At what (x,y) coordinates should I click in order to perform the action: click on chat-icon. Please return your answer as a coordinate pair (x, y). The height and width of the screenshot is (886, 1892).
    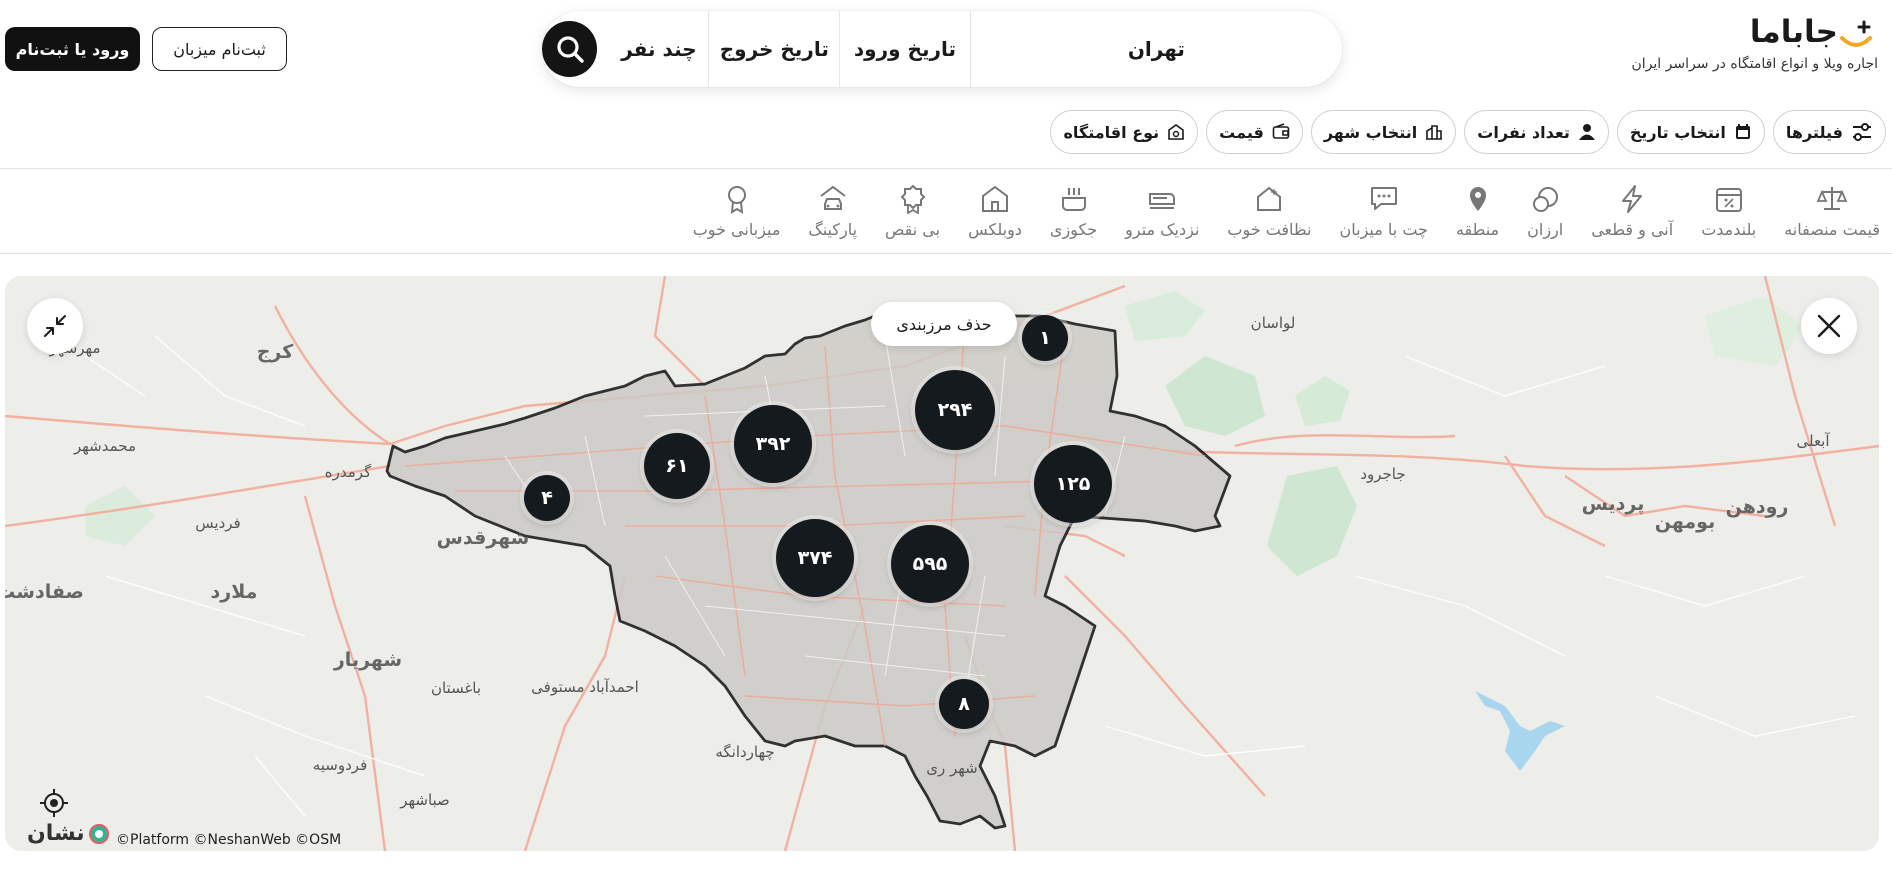
    Looking at the image, I should click on (1383, 198).